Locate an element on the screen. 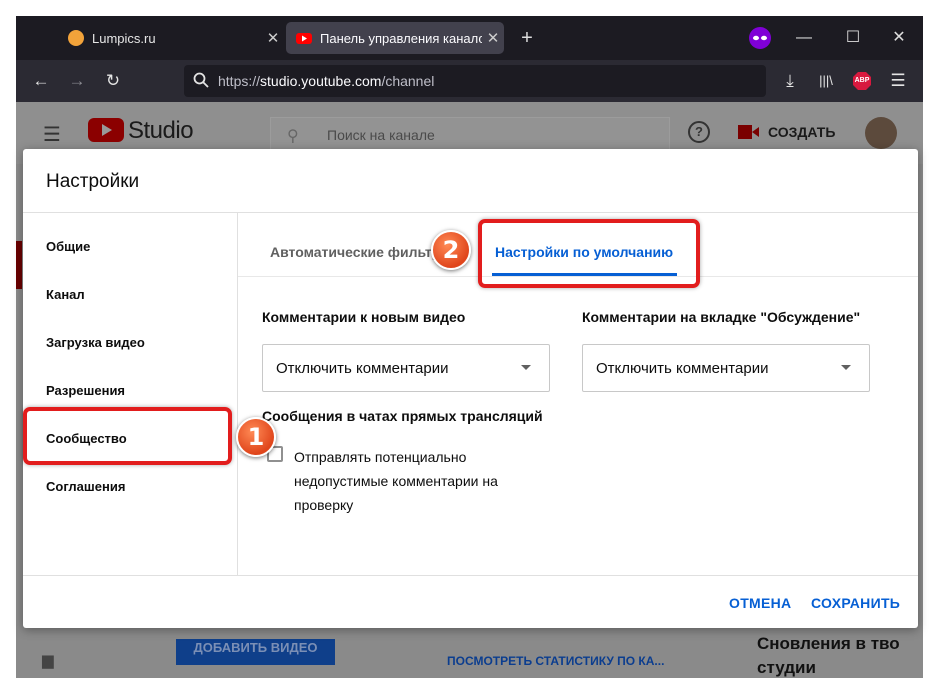 The height and width of the screenshot is (693, 939). highlight-defaults-tab is located at coordinates (589, 253).